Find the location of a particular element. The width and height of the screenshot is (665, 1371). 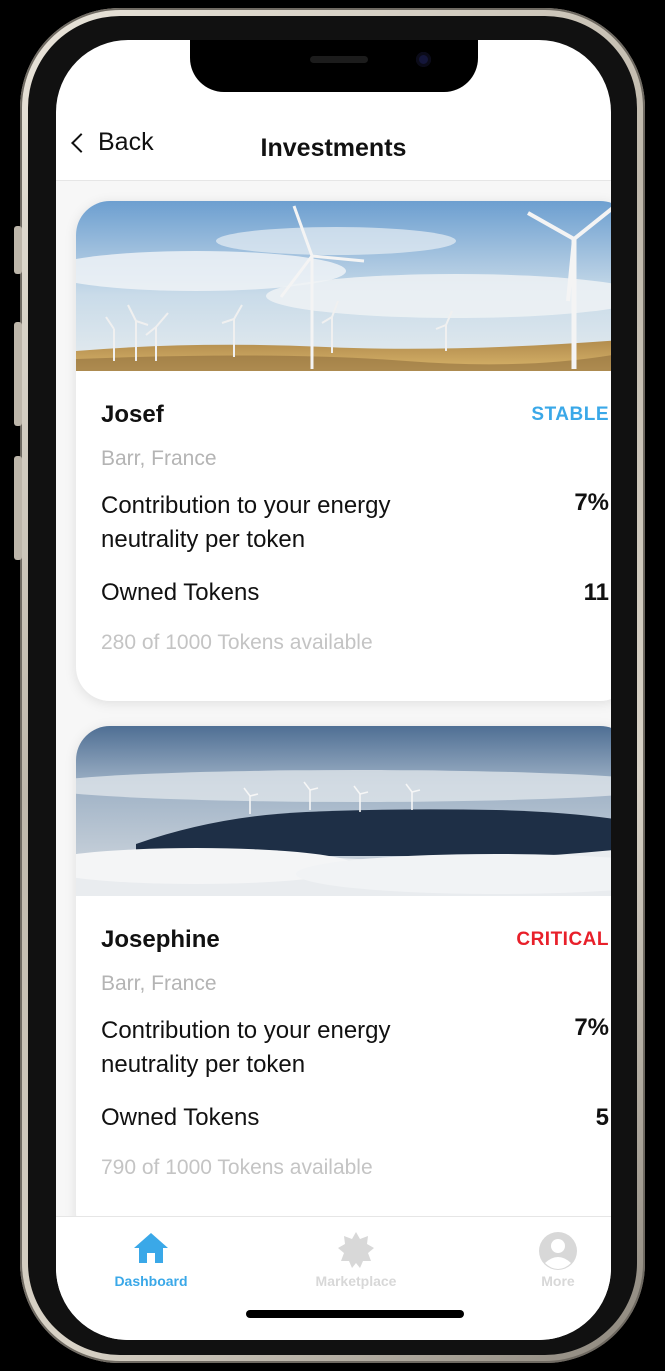

tab-dashboard: Dashboard is located at coordinates (151, 1260).